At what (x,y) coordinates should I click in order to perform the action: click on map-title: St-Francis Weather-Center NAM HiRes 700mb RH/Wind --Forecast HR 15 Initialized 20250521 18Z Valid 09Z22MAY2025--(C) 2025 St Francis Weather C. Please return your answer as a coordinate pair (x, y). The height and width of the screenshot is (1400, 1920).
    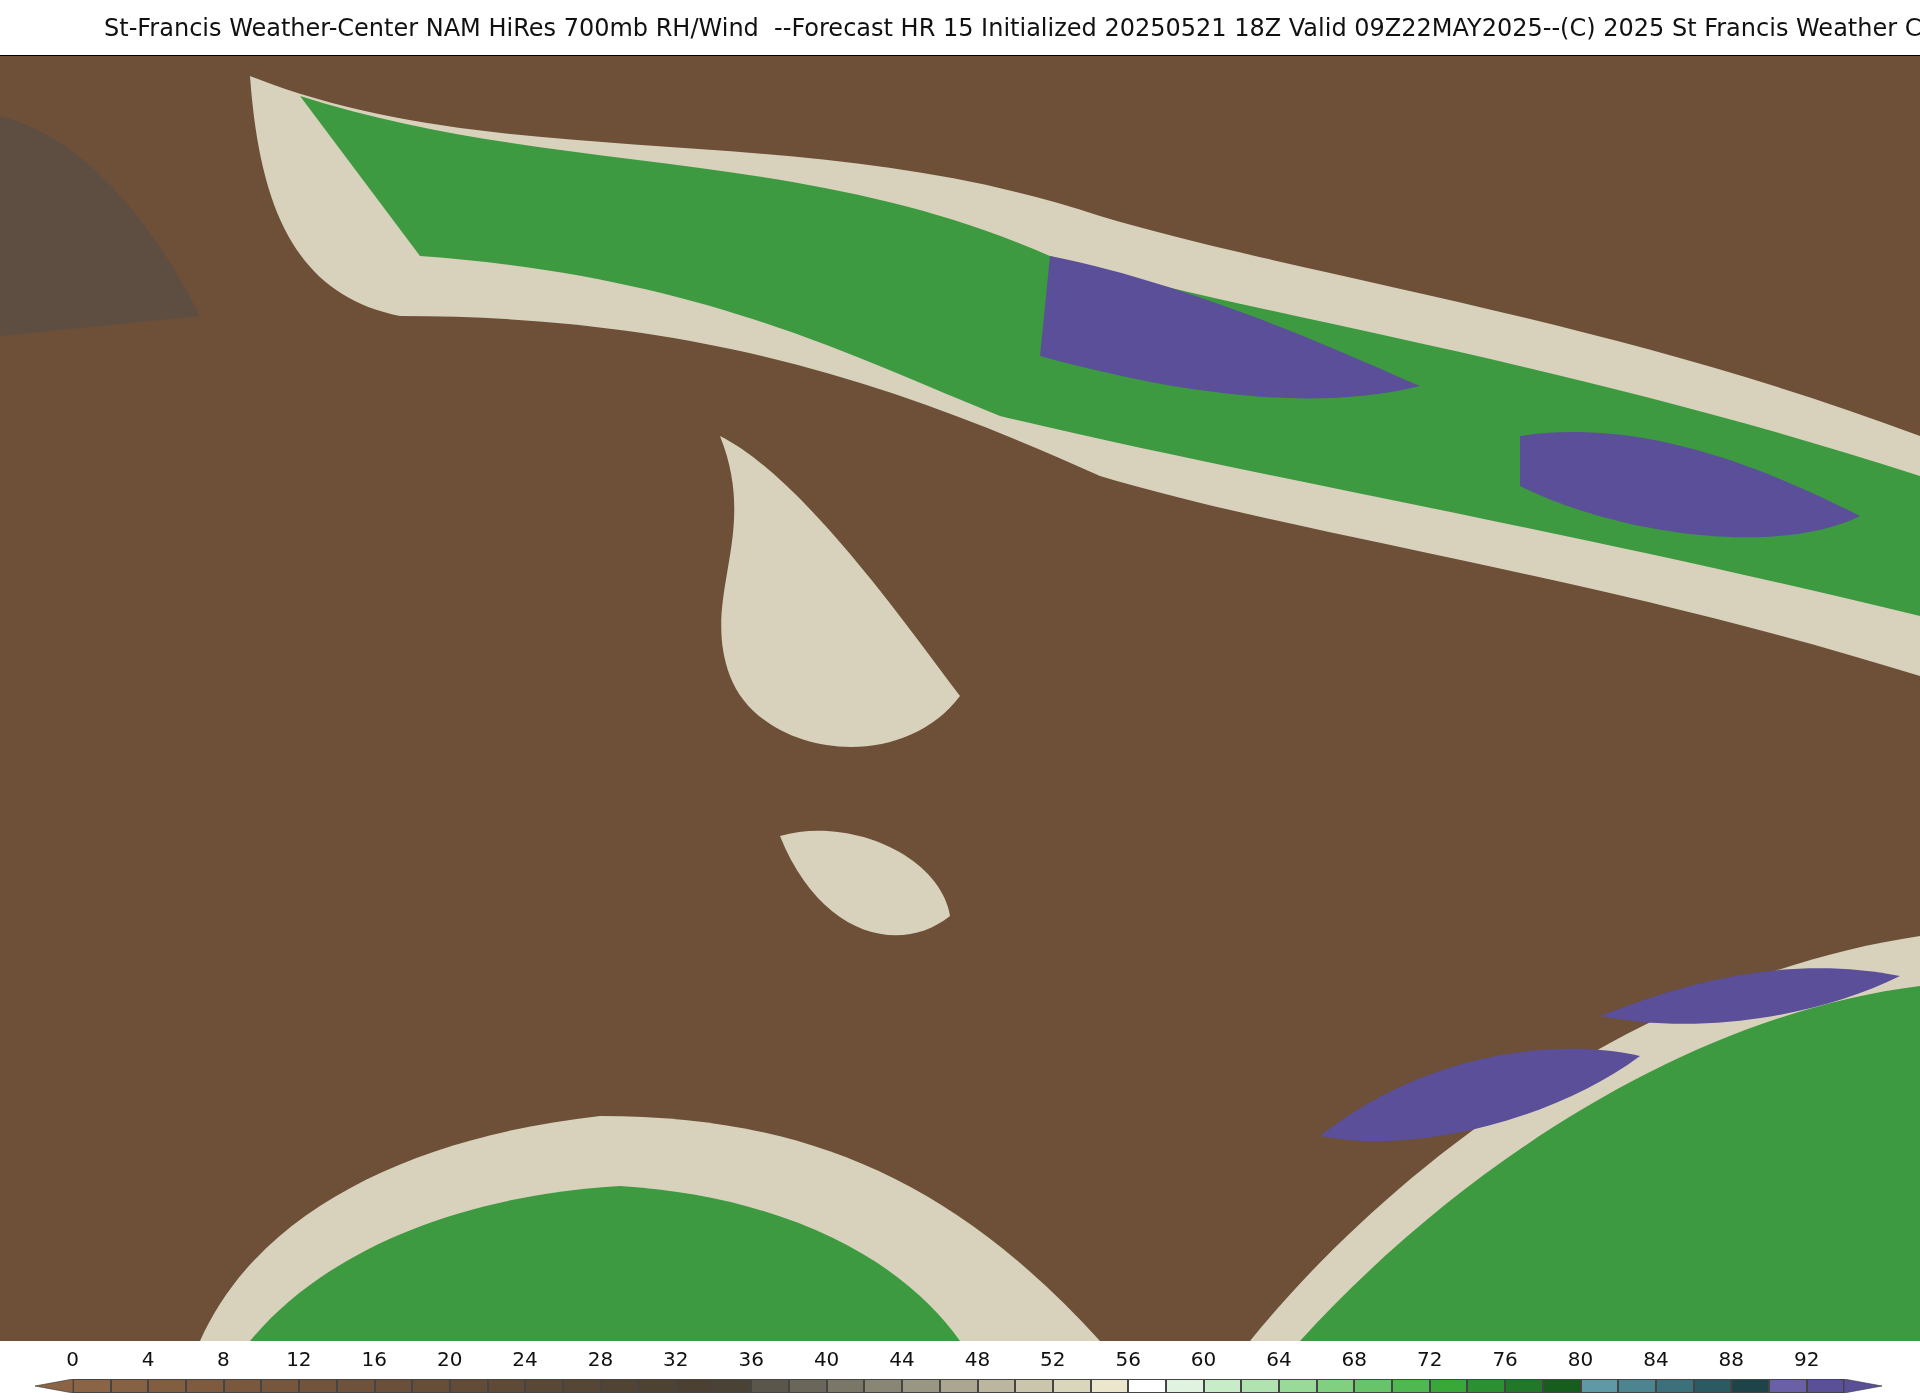
    Looking at the image, I should click on (1012, 27).